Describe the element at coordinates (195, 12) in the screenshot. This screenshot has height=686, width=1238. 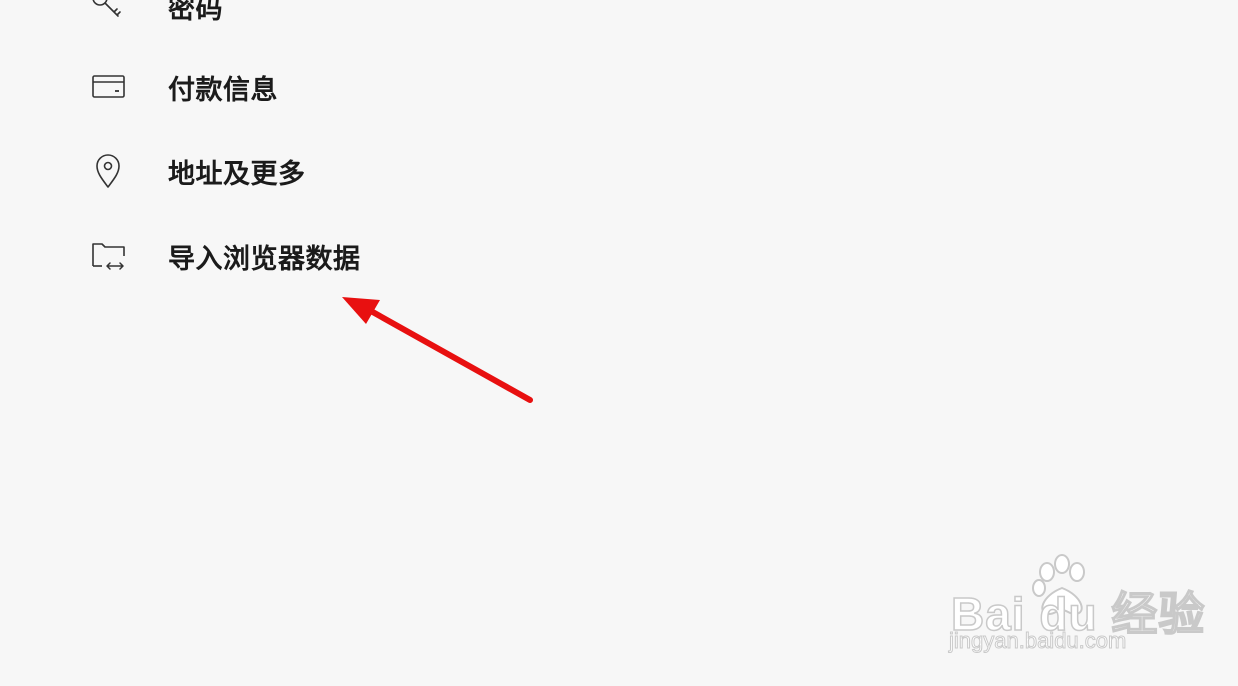
I see `menu-item-label: 密码` at that location.